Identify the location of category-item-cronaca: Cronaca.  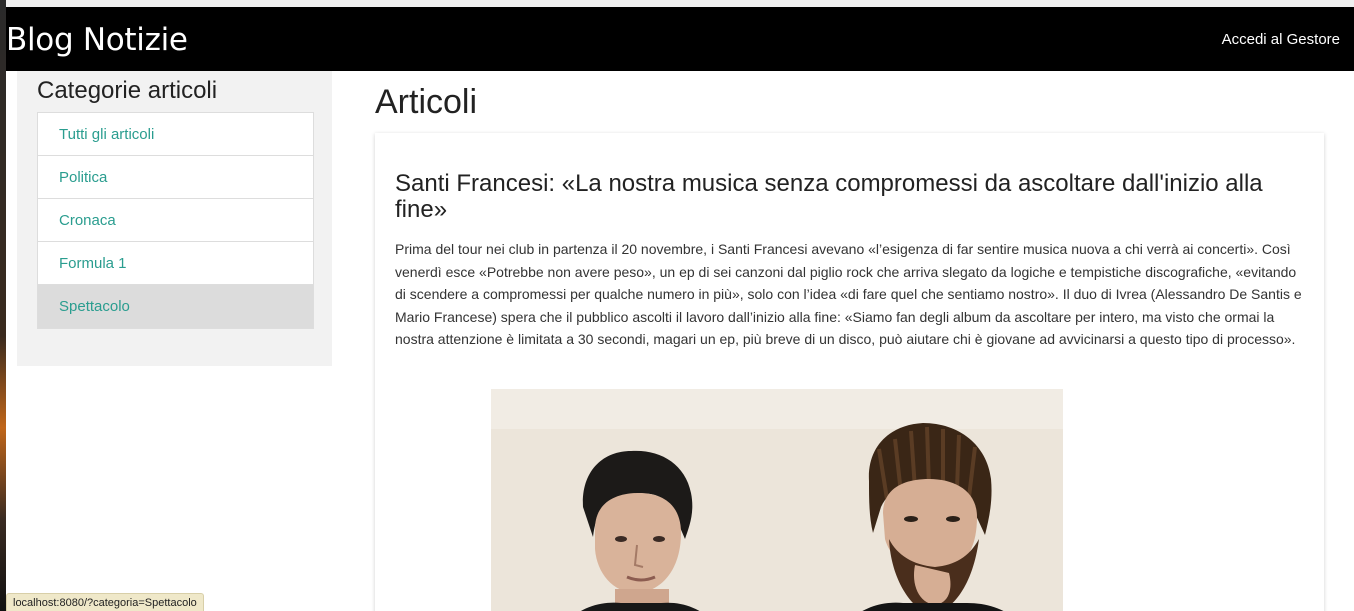
(175, 220).